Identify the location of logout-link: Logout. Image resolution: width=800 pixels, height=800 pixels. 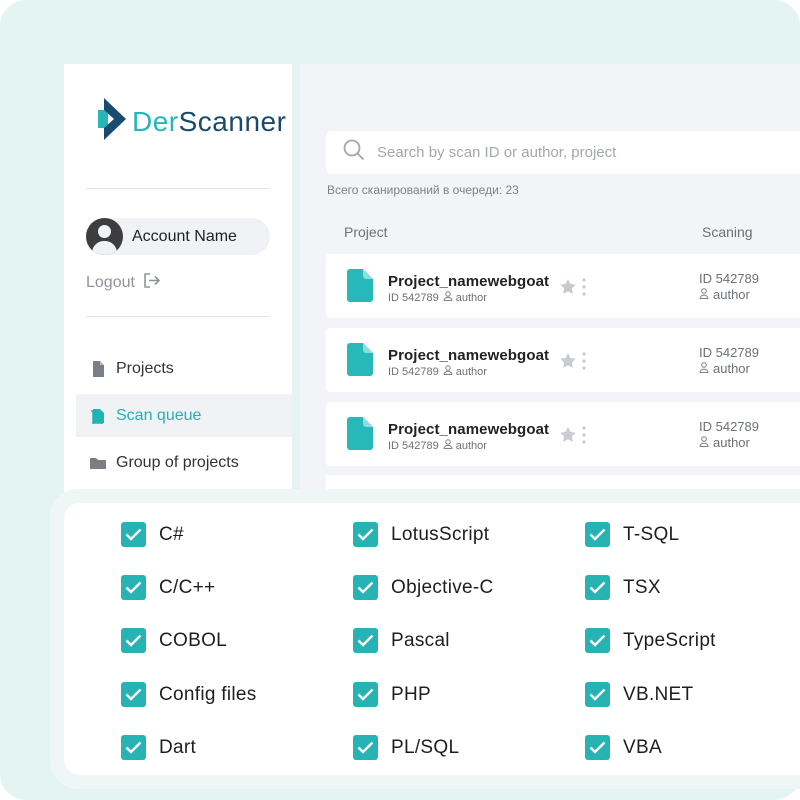
(123, 283).